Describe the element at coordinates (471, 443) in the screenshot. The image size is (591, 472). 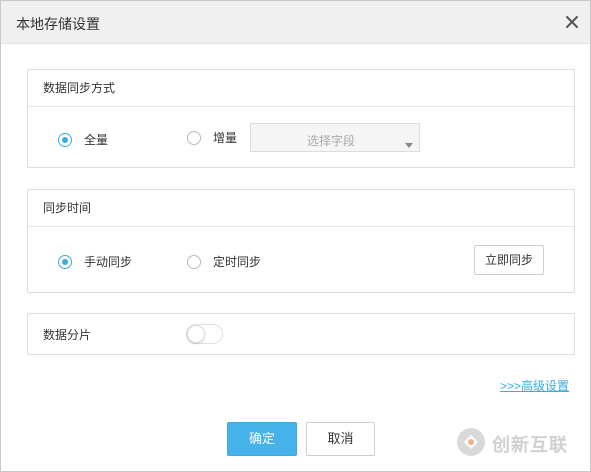
I see `watermark-logo-icon` at that location.